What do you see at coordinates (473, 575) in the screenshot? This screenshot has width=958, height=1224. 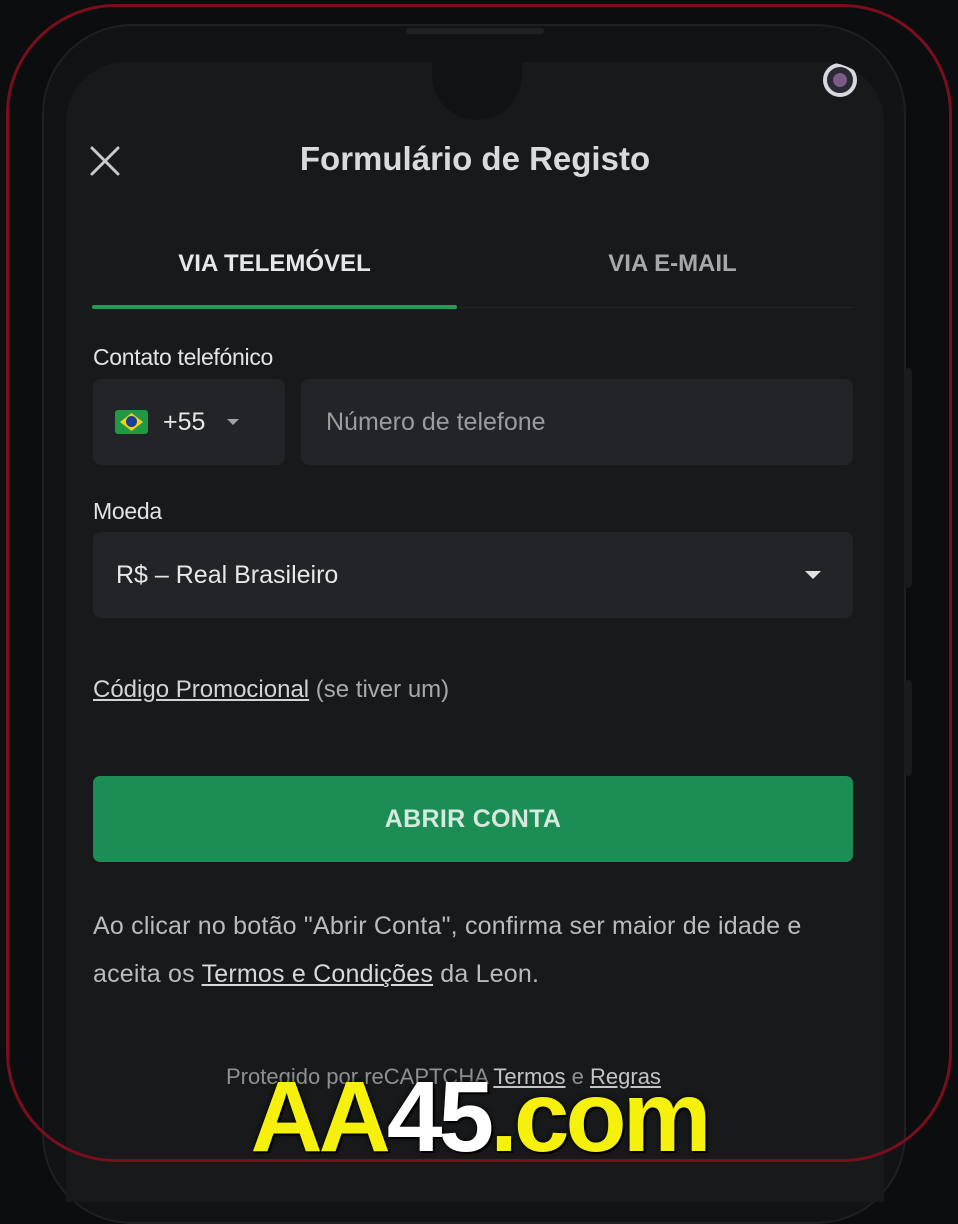 I see `currency-select: R$ – Real Brasileiro` at bounding box center [473, 575].